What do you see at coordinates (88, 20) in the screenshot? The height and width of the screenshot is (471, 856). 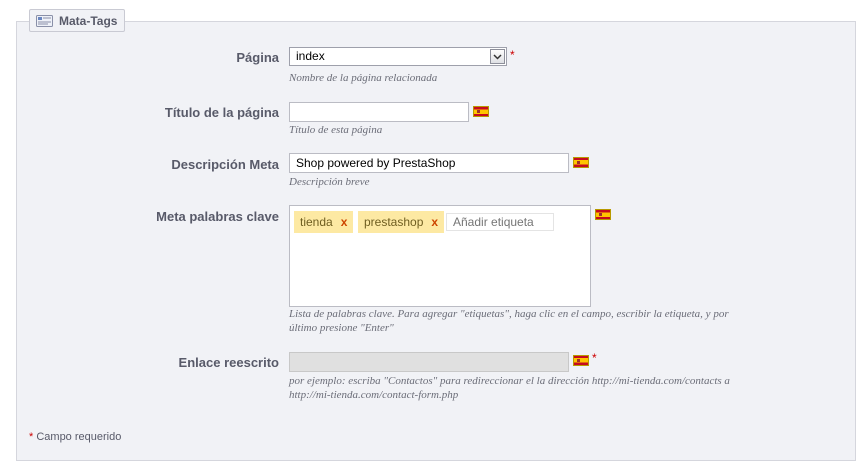 I see `legend-title: Mata-Tags` at bounding box center [88, 20].